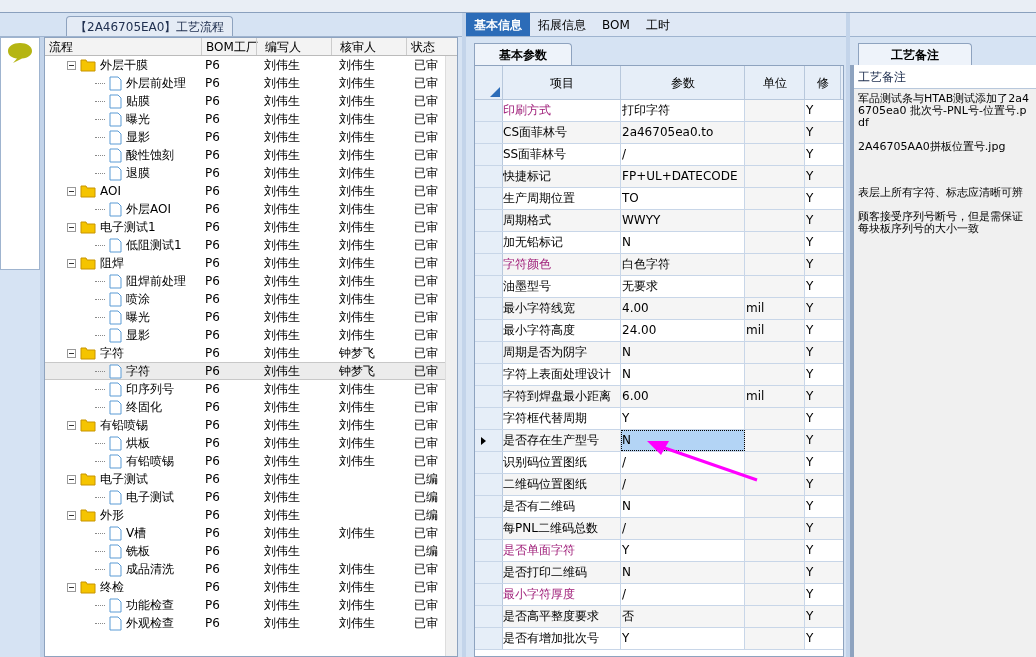 The image size is (1036, 657). What do you see at coordinates (245, 83) in the screenshot?
I see `tree-row: 外层前处理 P6 刘伟生 刘伟生 已审` at bounding box center [245, 83].